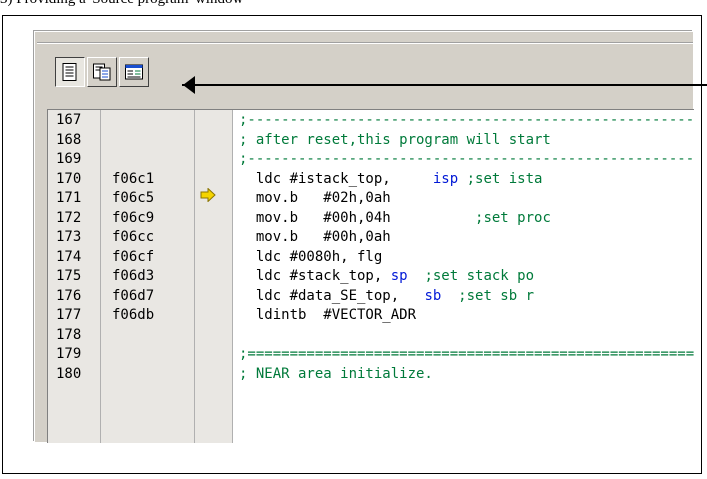  Describe the element at coordinates (69, 120) in the screenshot. I see `line-number: 167` at that location.